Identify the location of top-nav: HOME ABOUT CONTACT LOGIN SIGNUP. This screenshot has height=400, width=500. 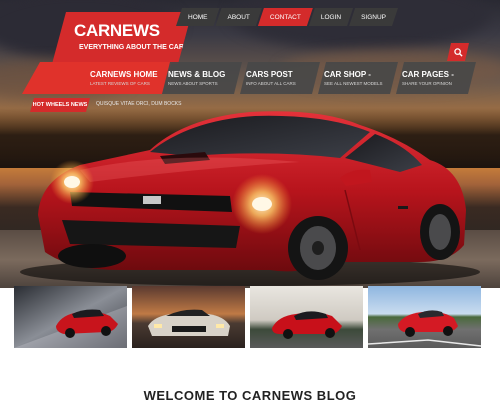
(289, 17).